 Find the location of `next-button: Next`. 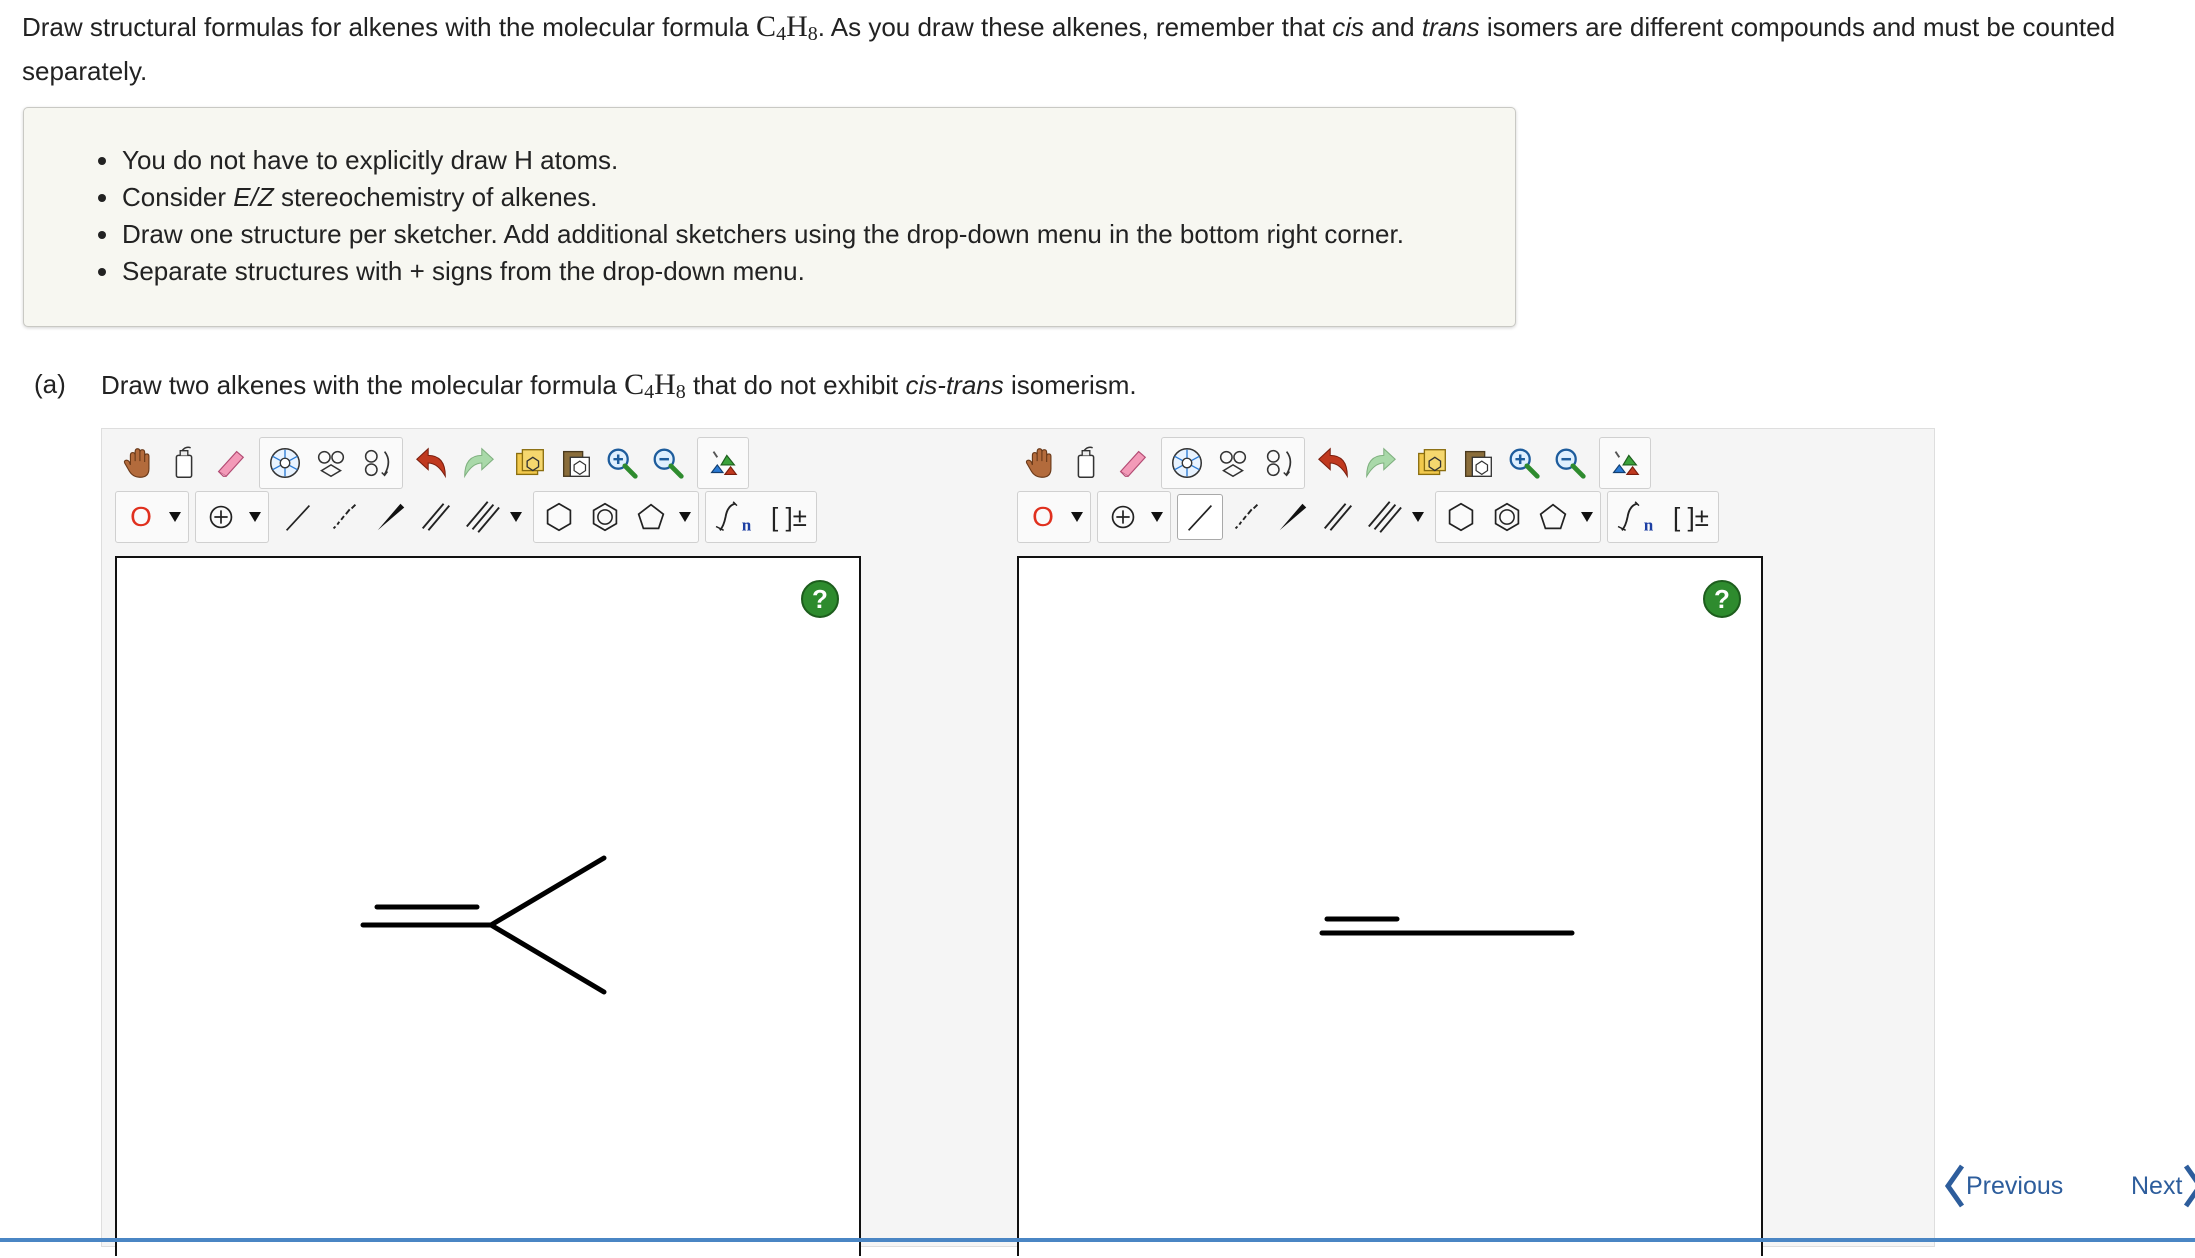

next-button: Next is located at coordinates (2163, 1186).